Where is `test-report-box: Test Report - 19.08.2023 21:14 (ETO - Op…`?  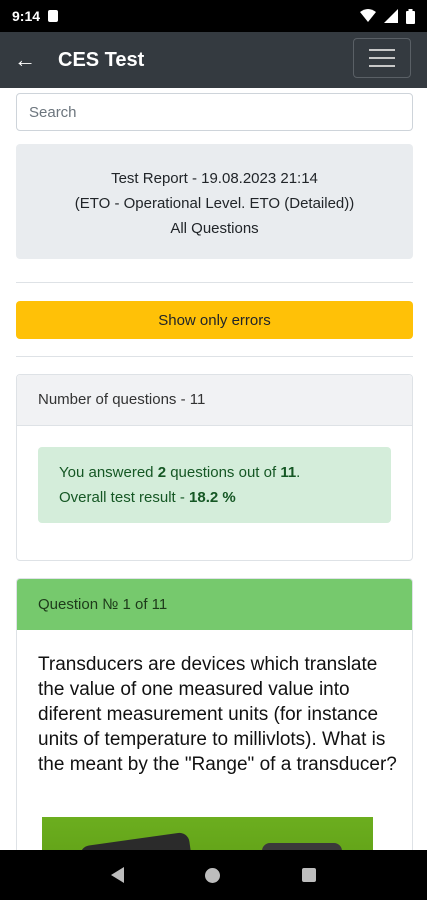
test-report-box: Test Report - 19.08.2023 21:14 (ETO - Op… is located at coordinates (214, 201).